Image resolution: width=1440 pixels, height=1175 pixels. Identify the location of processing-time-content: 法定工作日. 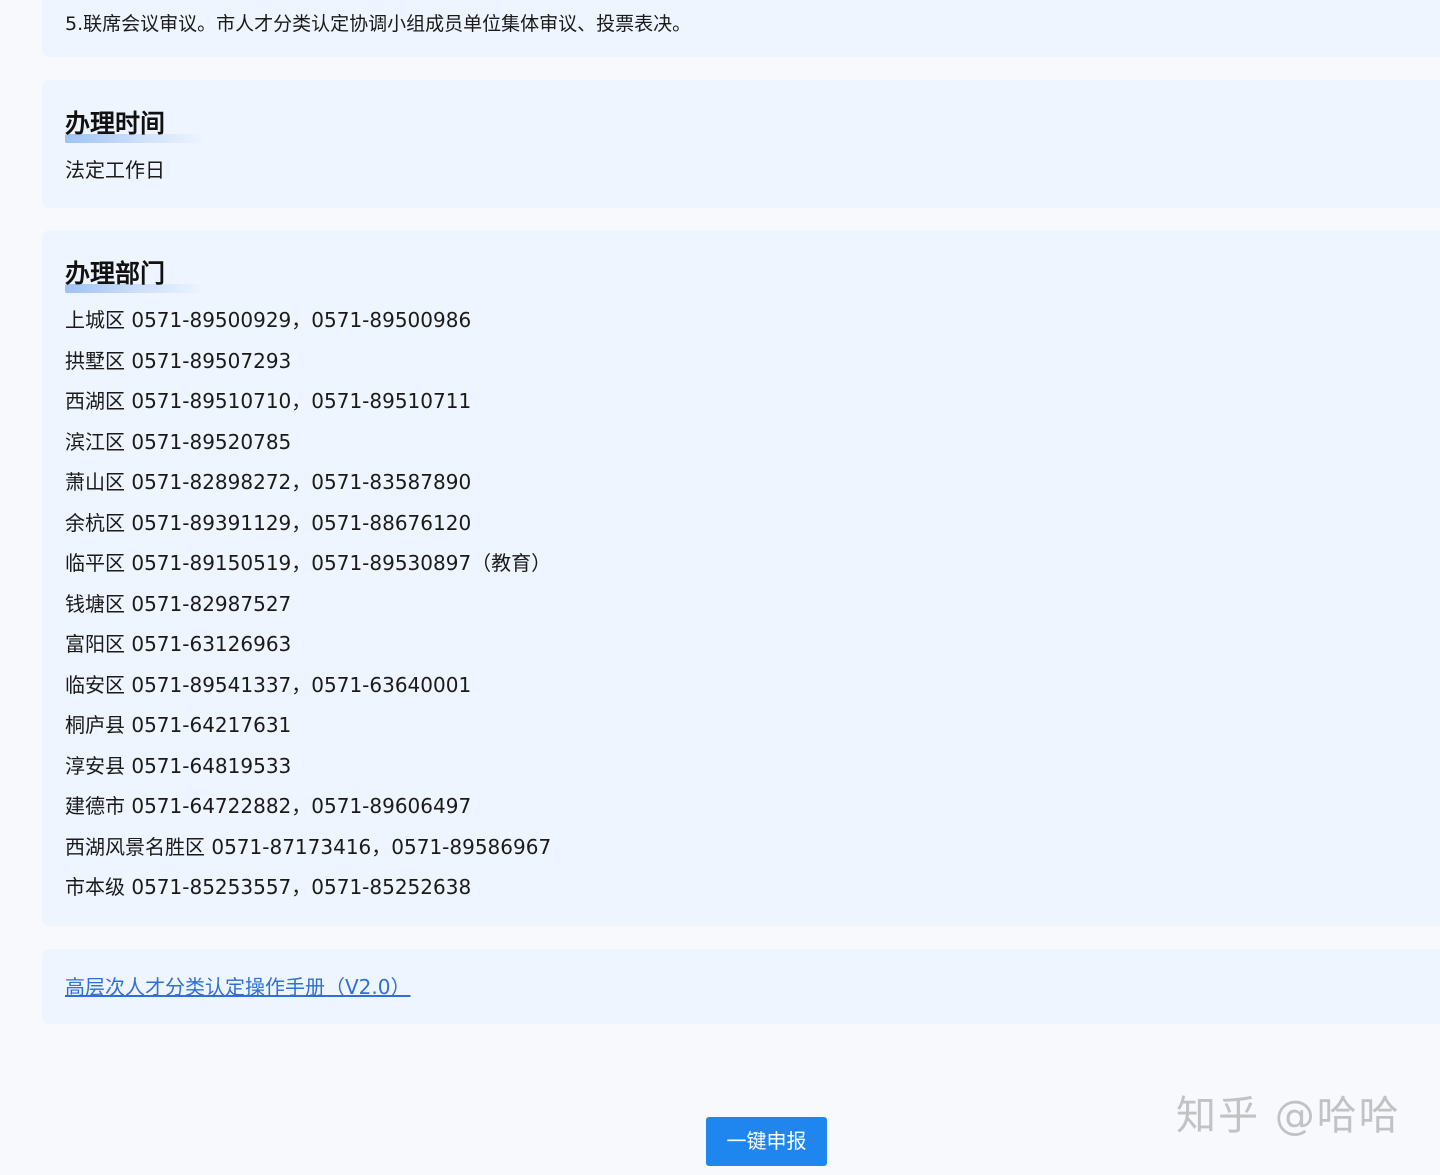
(115, 170).